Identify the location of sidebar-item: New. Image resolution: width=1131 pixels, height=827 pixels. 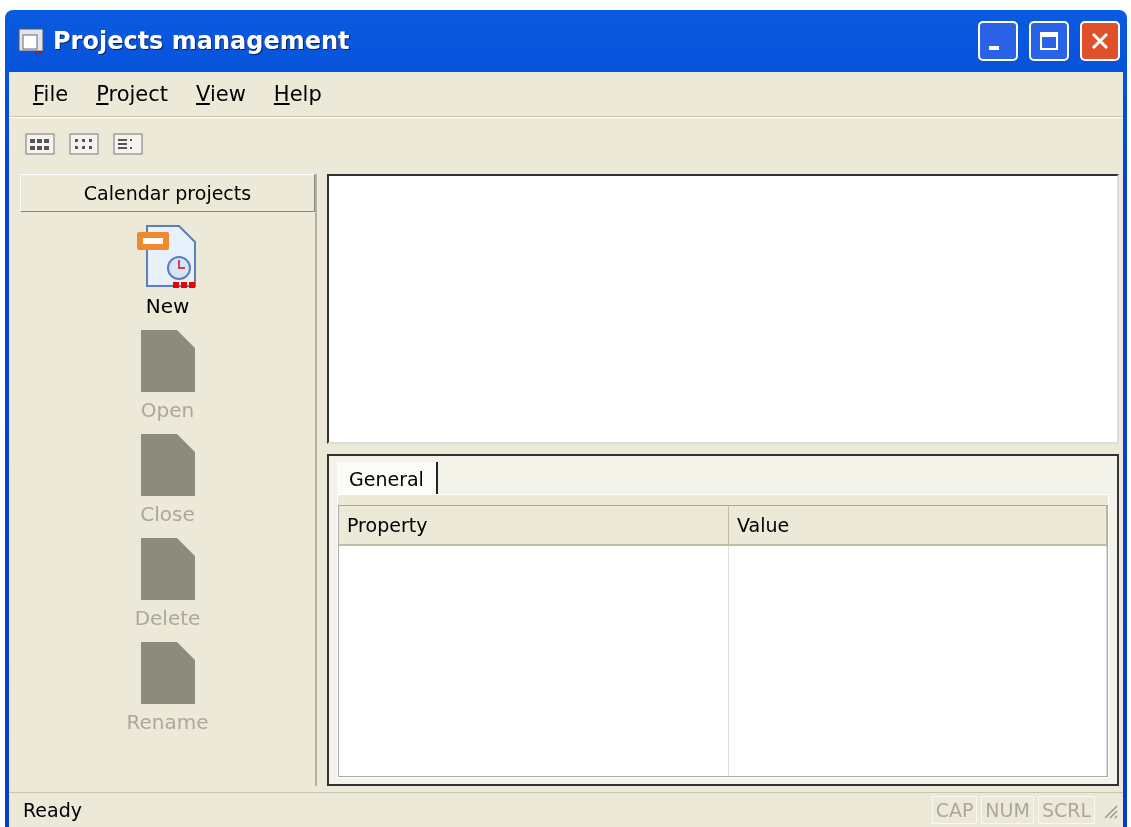
(167, 270).